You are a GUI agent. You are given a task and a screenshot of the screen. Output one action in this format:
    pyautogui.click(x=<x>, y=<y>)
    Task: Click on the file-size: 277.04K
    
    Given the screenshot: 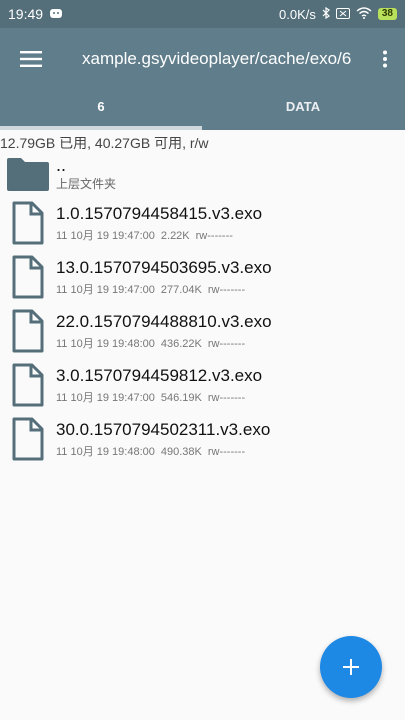 What is the action you would take?
    pyautogui.click(x=181, y=289)
    